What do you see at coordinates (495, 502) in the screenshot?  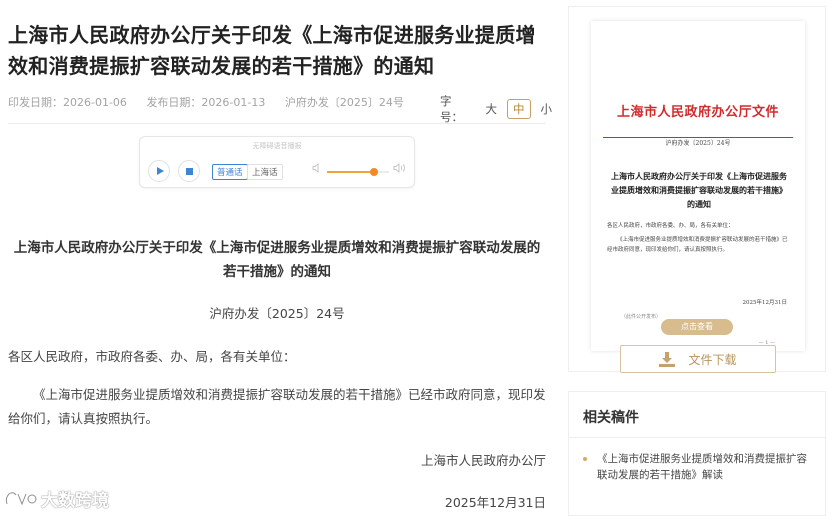 I see `document-date: 2025年12月31日` at bounding box center [495, 502].